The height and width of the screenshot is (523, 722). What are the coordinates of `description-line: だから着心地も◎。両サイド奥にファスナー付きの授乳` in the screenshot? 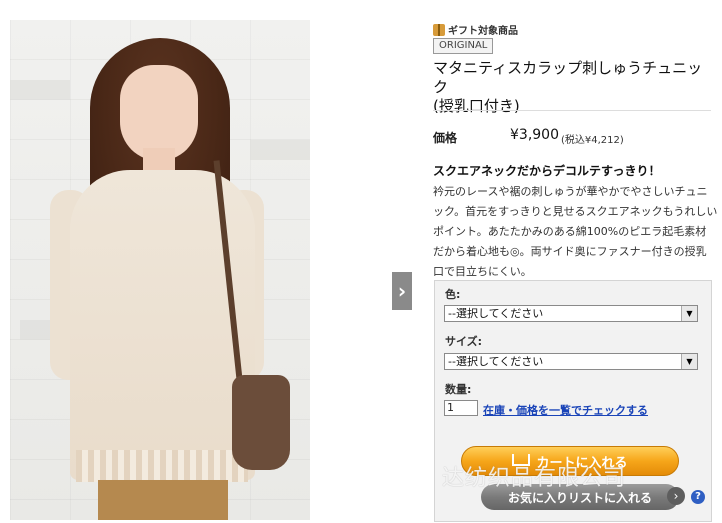 It's located at (570, 251).